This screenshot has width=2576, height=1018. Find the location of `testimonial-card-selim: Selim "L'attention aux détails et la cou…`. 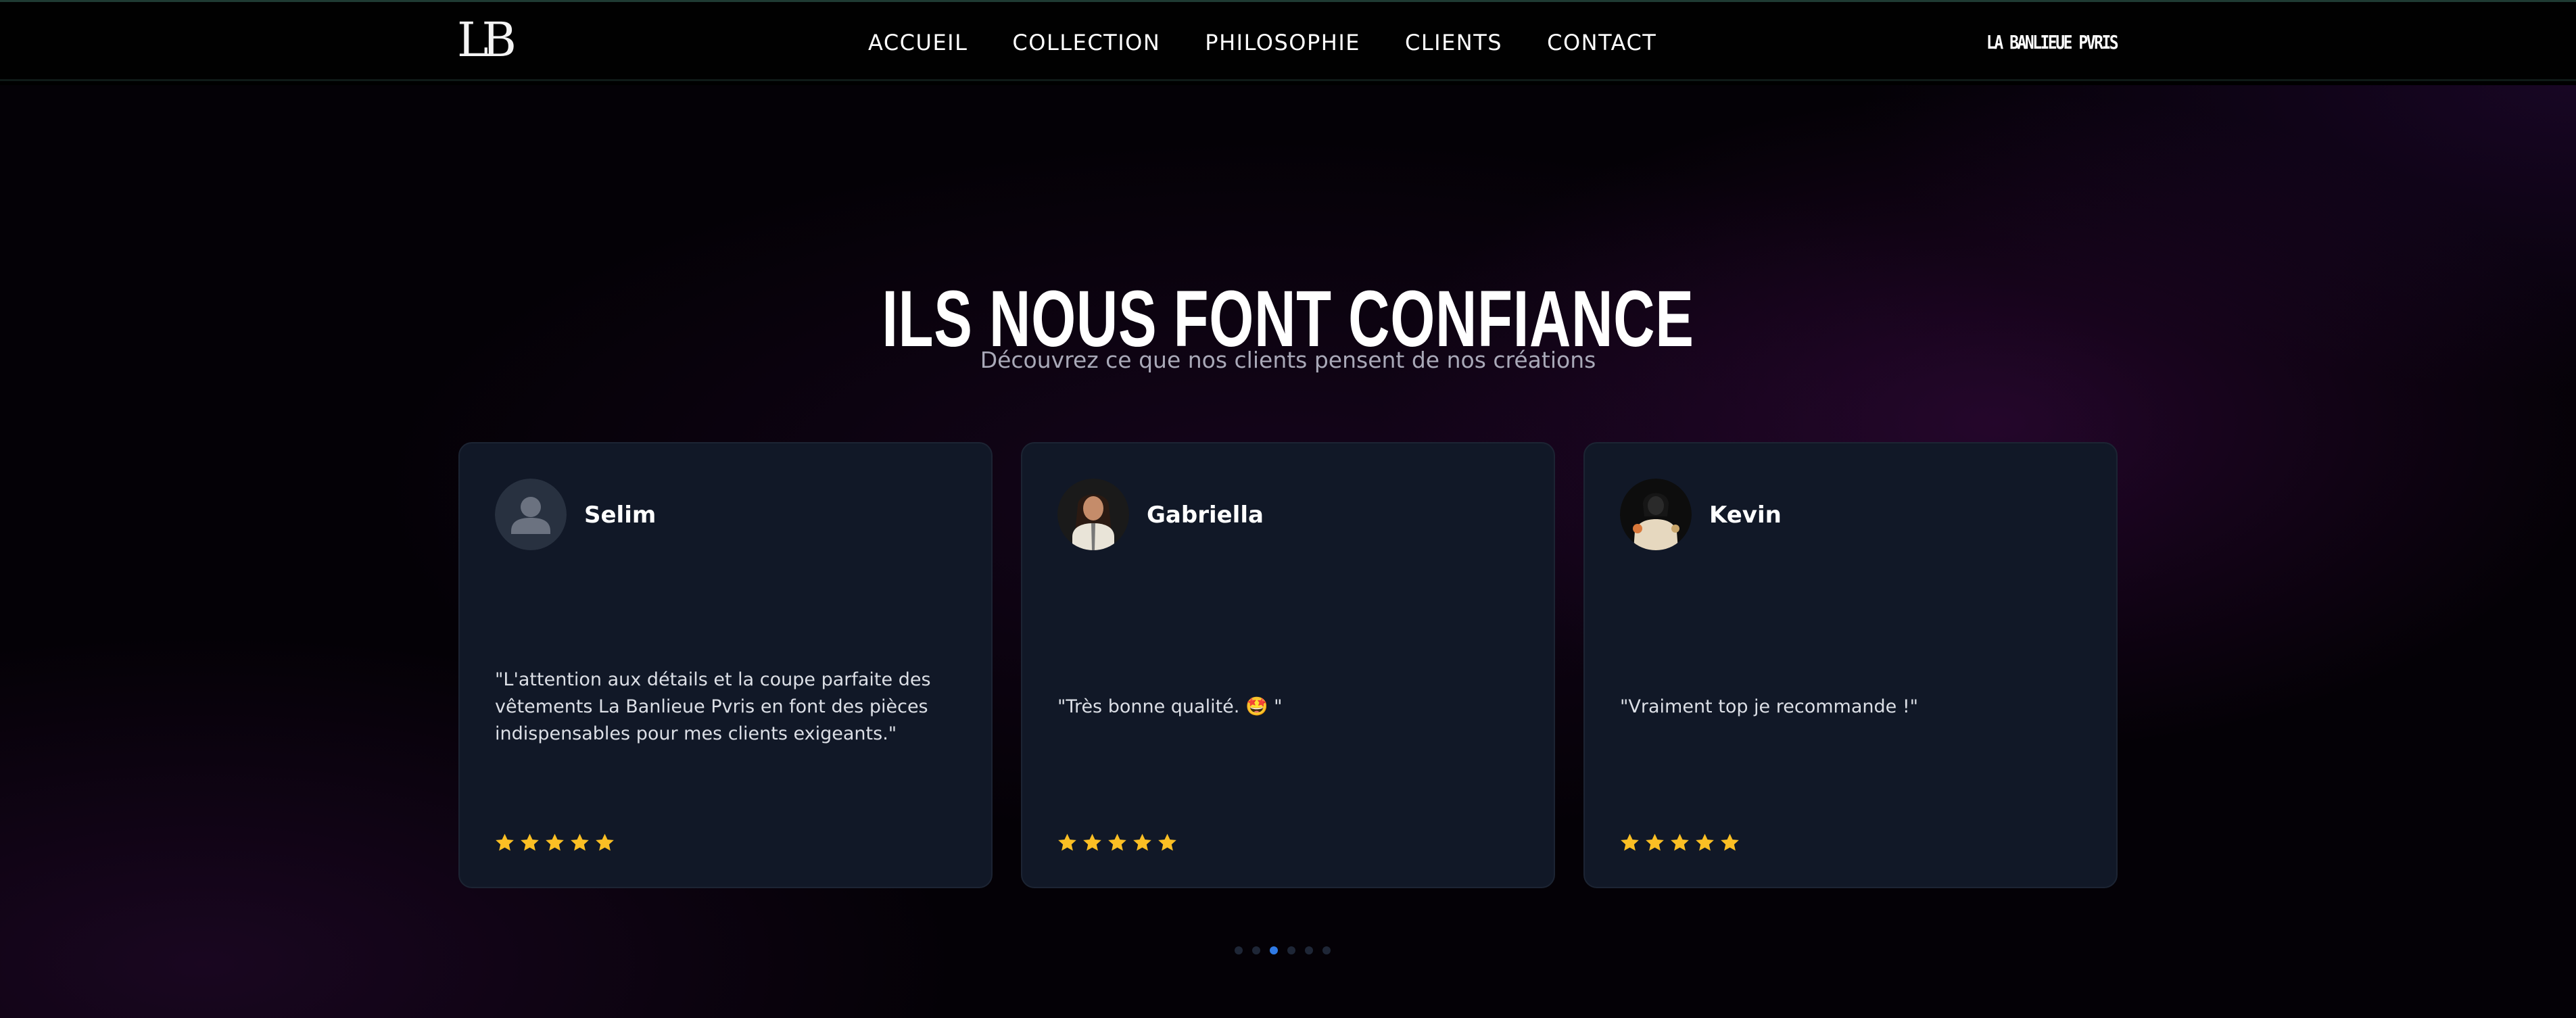

testimonial-card-selim: Selim "L'attention aux détails et la cou… is located at coordinates (725, 665).